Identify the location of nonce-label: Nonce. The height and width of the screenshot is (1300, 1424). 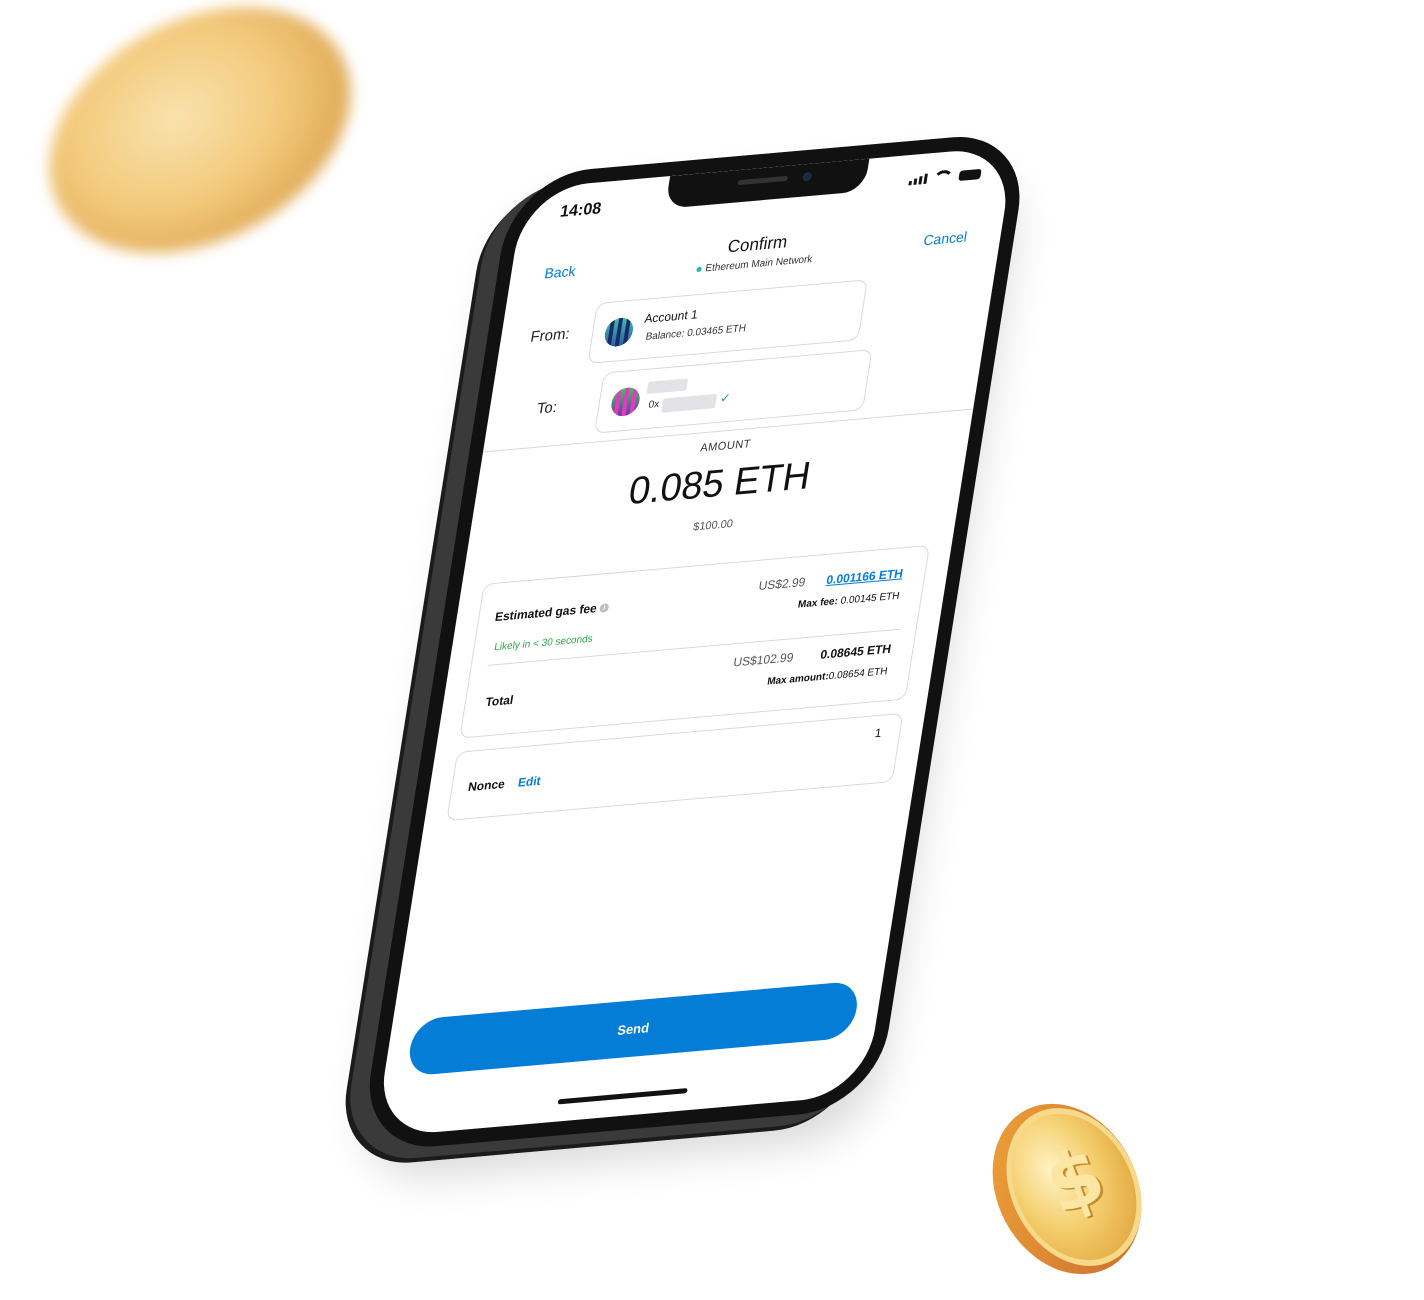
(486, 785).